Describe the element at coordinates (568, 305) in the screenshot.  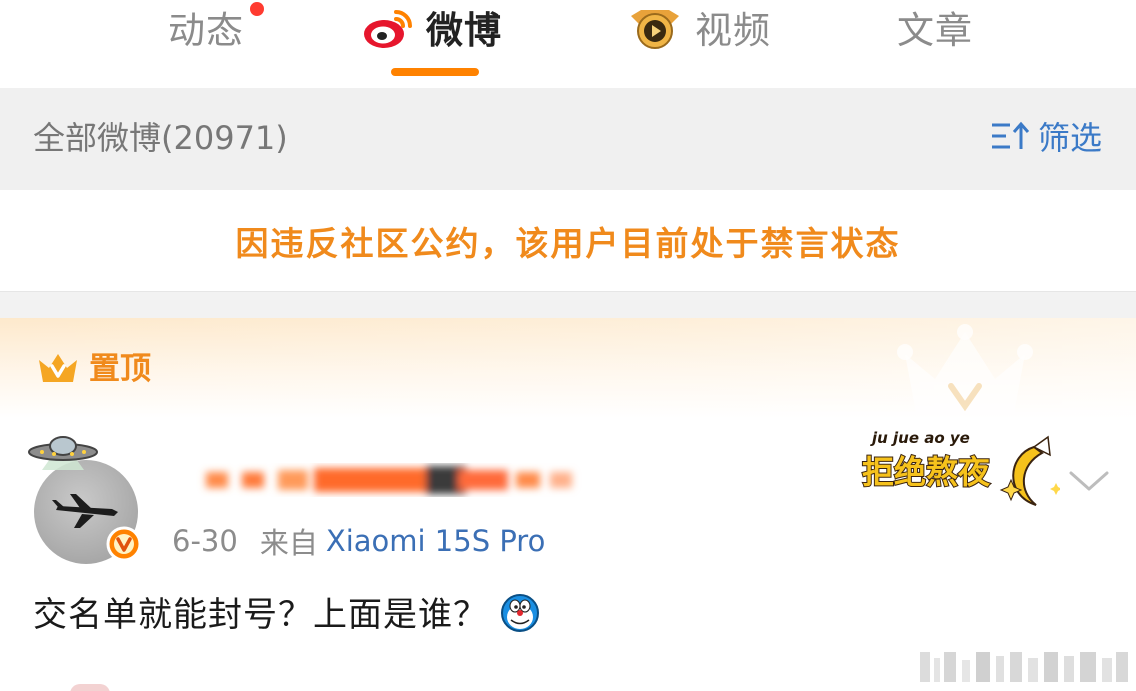
I see `section-separator` at that location.